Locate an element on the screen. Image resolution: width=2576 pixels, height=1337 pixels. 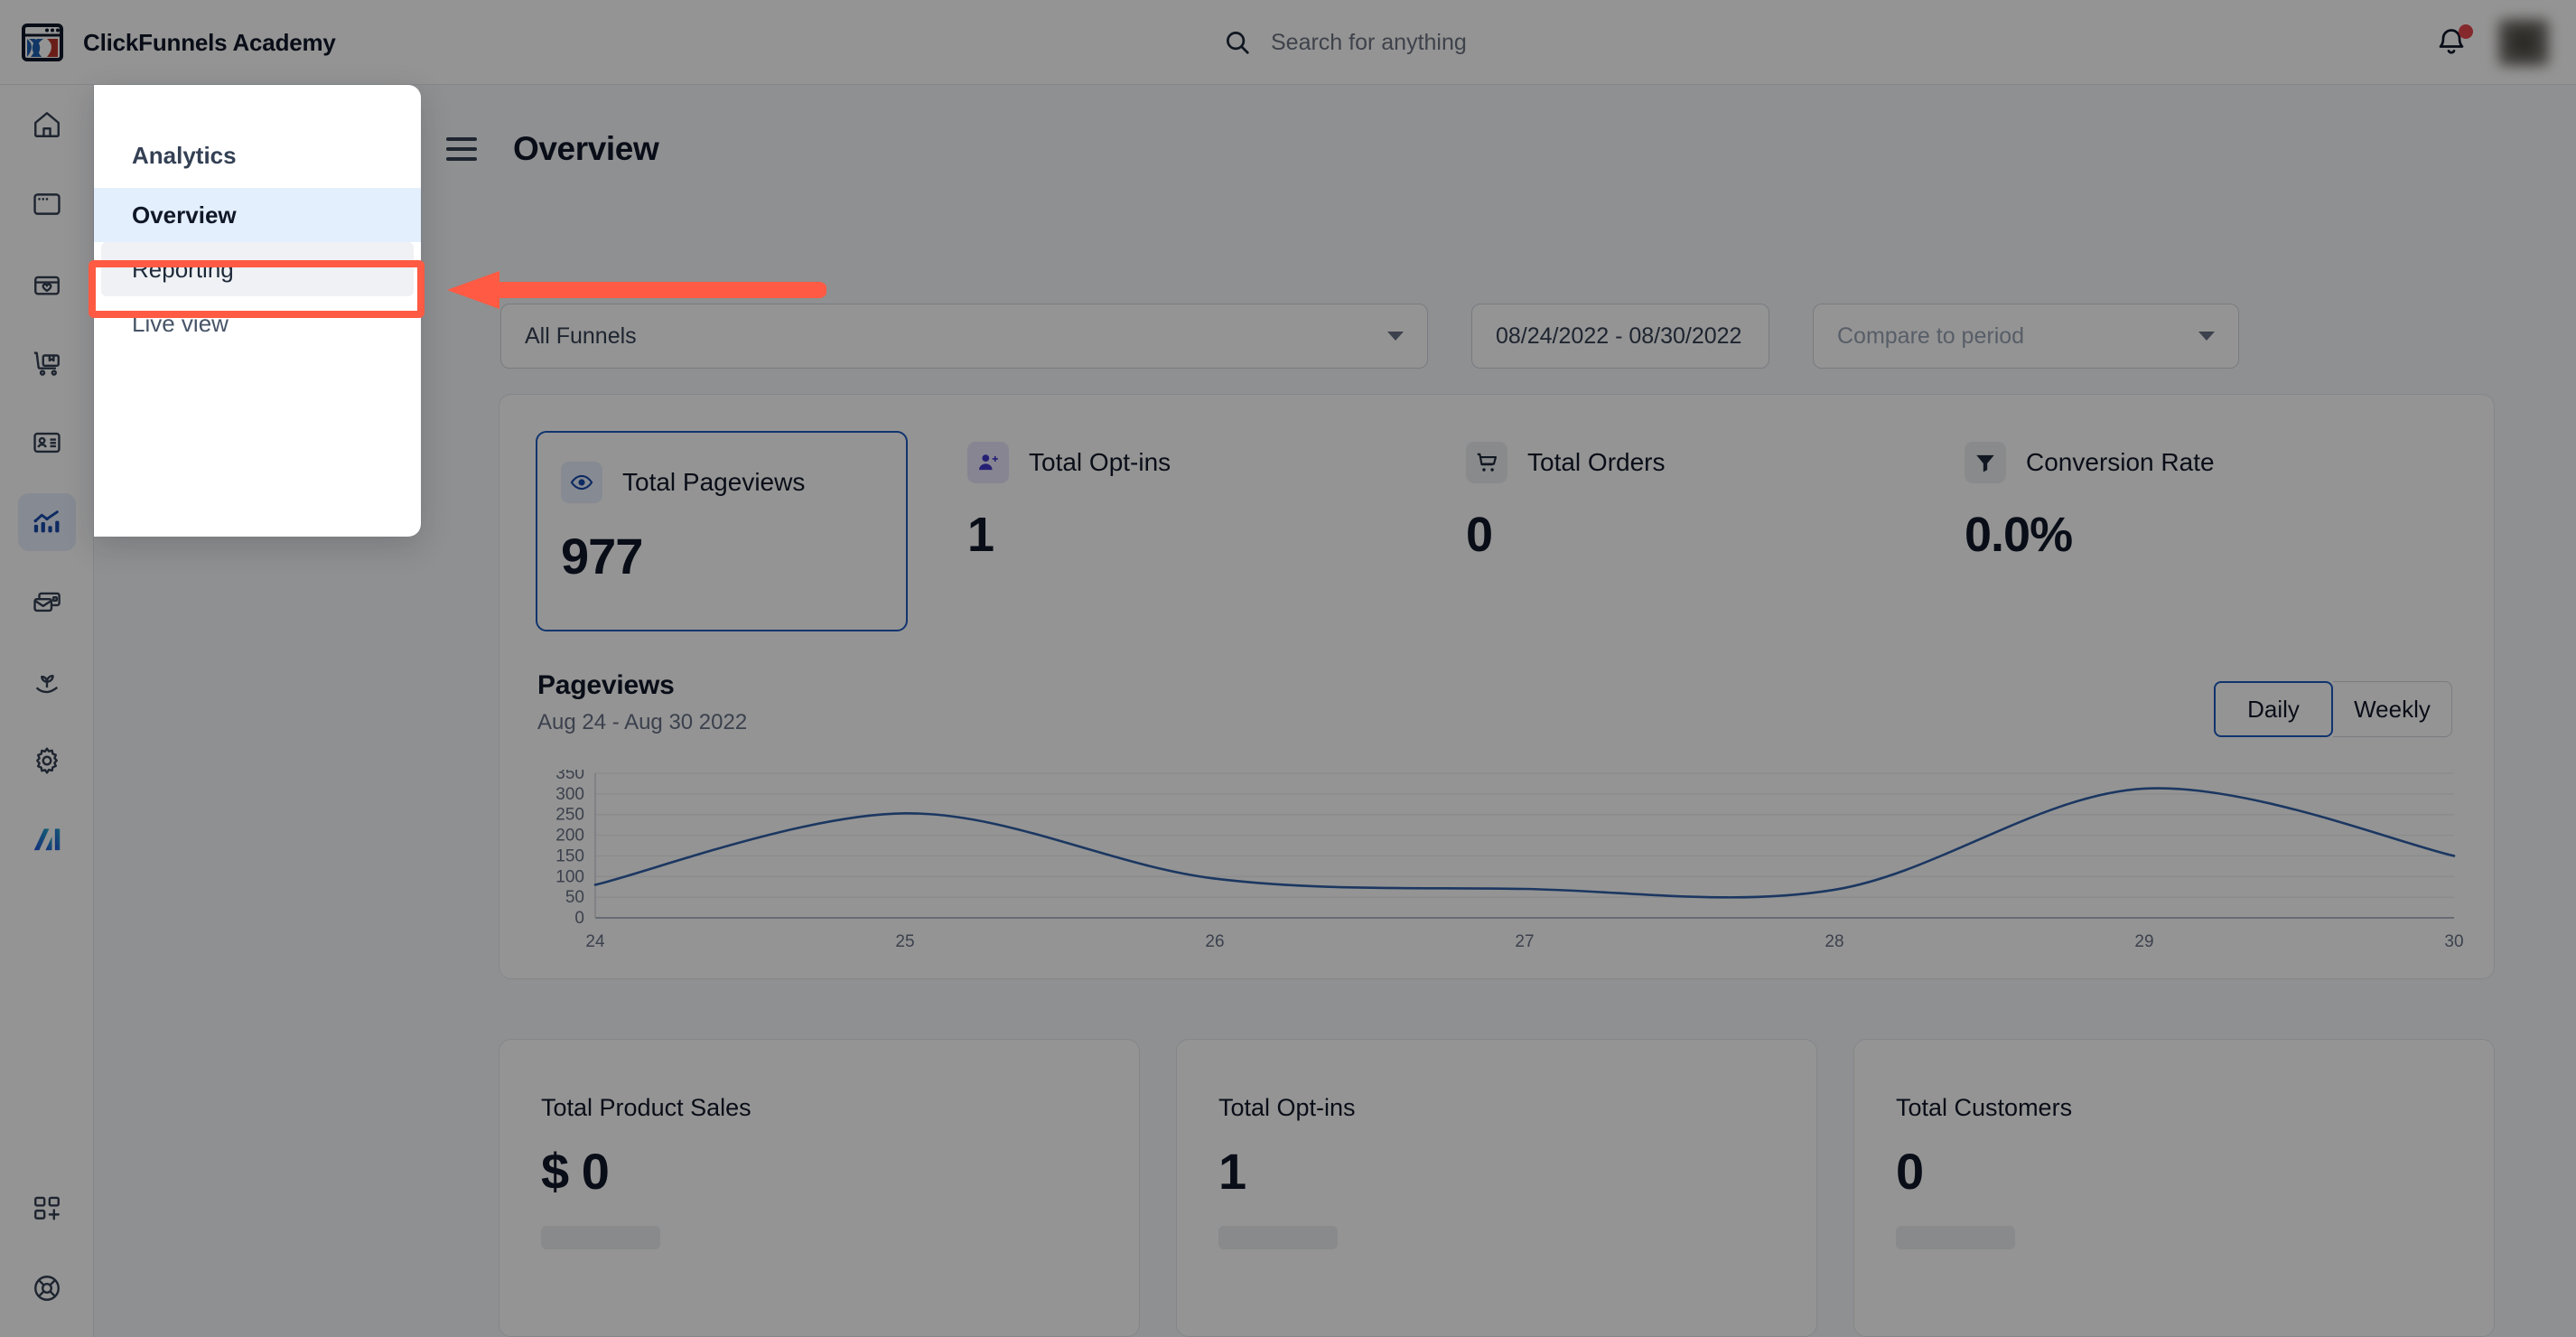
rail-bottom-group is located at coordinates (47, 1248).